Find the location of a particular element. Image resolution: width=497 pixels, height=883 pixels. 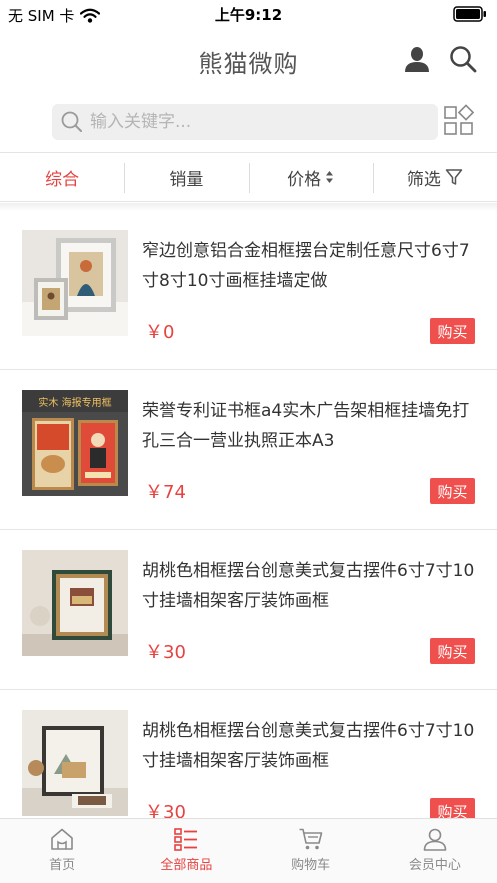

sort-tab-label: 综合 is located at coordinates (62, 179).